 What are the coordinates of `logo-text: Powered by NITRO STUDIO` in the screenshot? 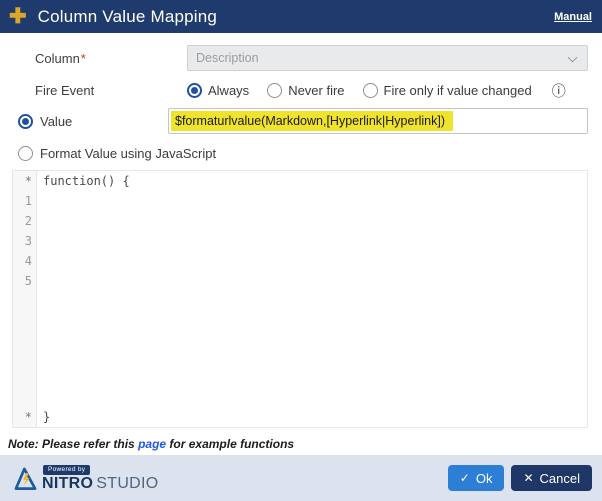 It's located at (100, 478).